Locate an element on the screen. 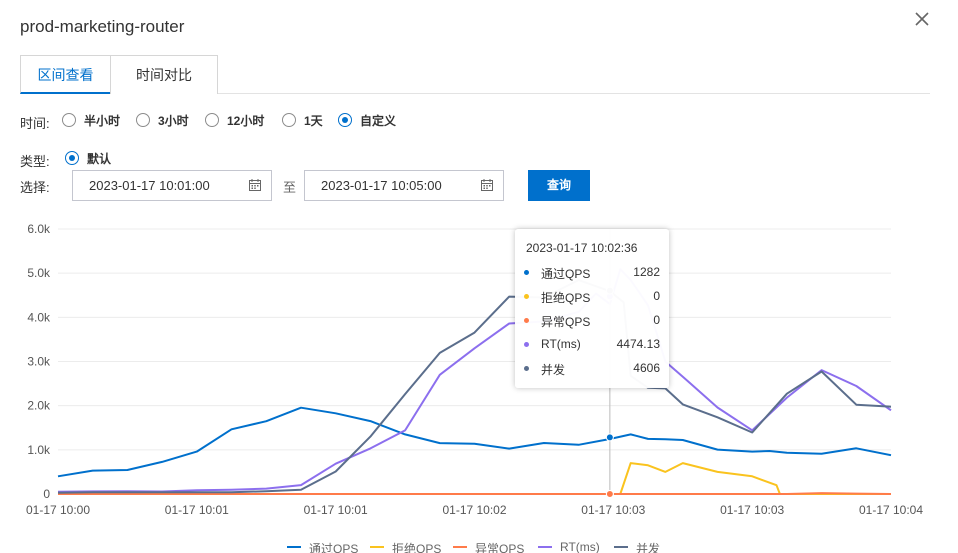 The height and width of the screenshot is (553, 958). y-tick-label: 4.0k is located at coordinates (39, 317).